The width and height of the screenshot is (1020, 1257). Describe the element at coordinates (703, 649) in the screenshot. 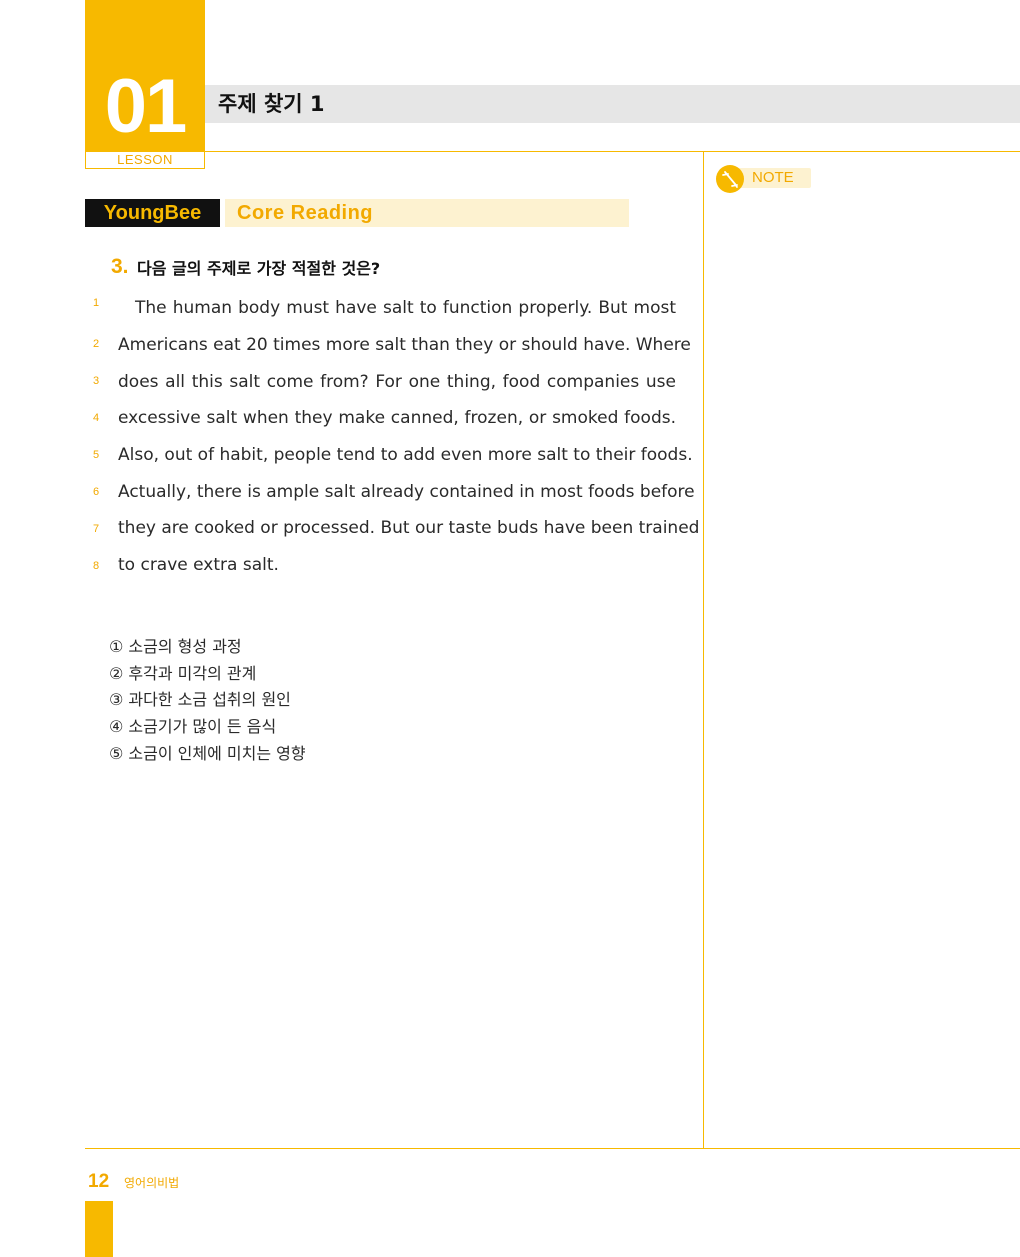

I see `column-divider` at that location.